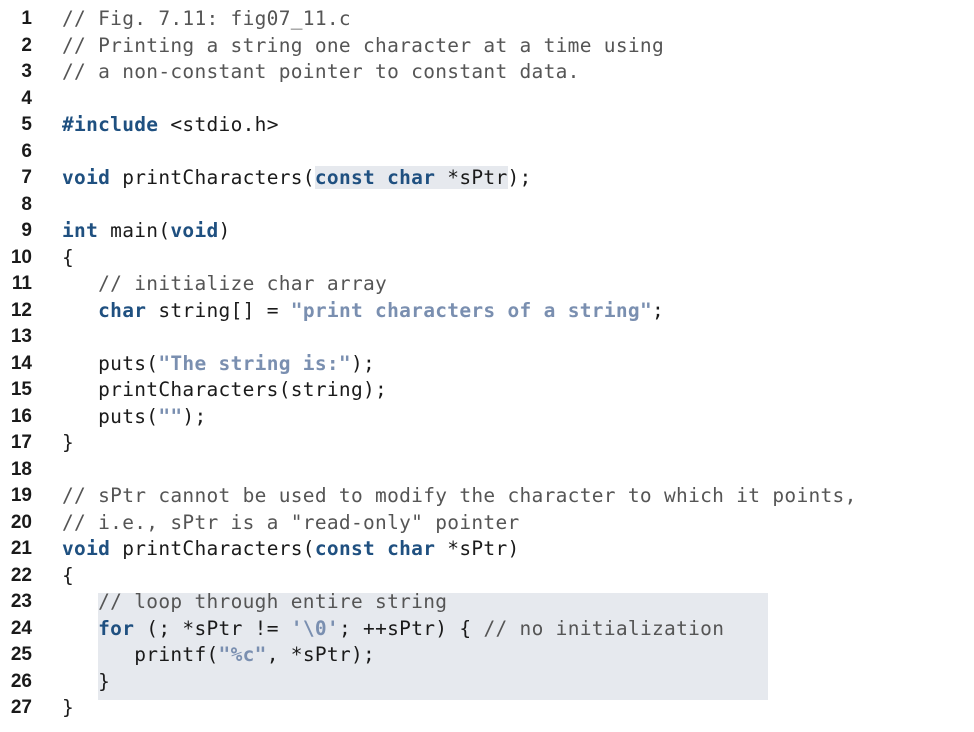 The height and width of the screenshot is (732, 974). I want to click on code-token: char, so click(122, 310).